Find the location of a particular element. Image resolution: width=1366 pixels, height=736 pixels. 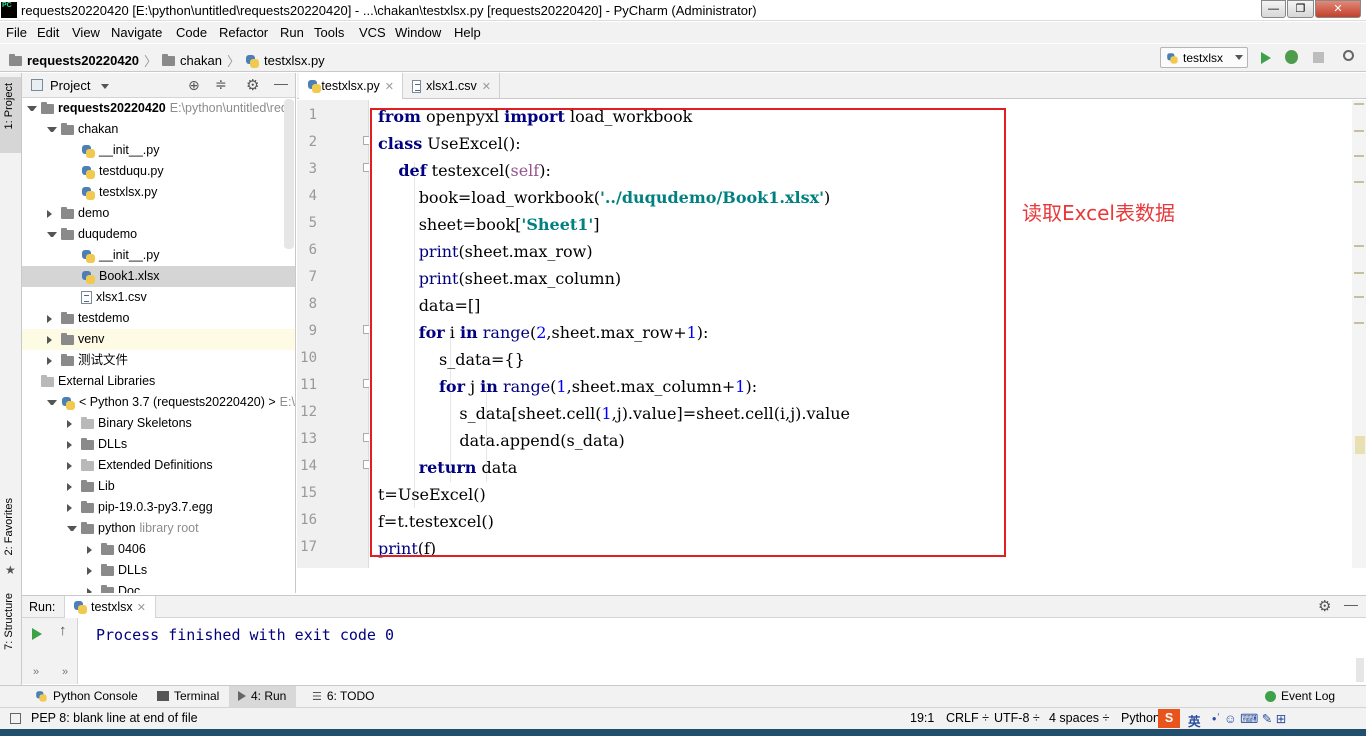

tree-item: Book1.xlsx is located at coordinates (158, 276).